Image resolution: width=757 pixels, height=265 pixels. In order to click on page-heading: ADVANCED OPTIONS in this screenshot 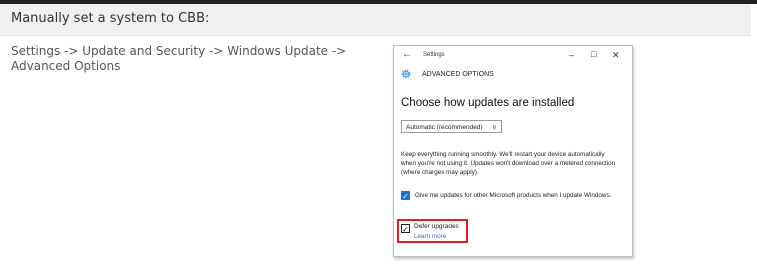, I will do `click(458, 74)`.